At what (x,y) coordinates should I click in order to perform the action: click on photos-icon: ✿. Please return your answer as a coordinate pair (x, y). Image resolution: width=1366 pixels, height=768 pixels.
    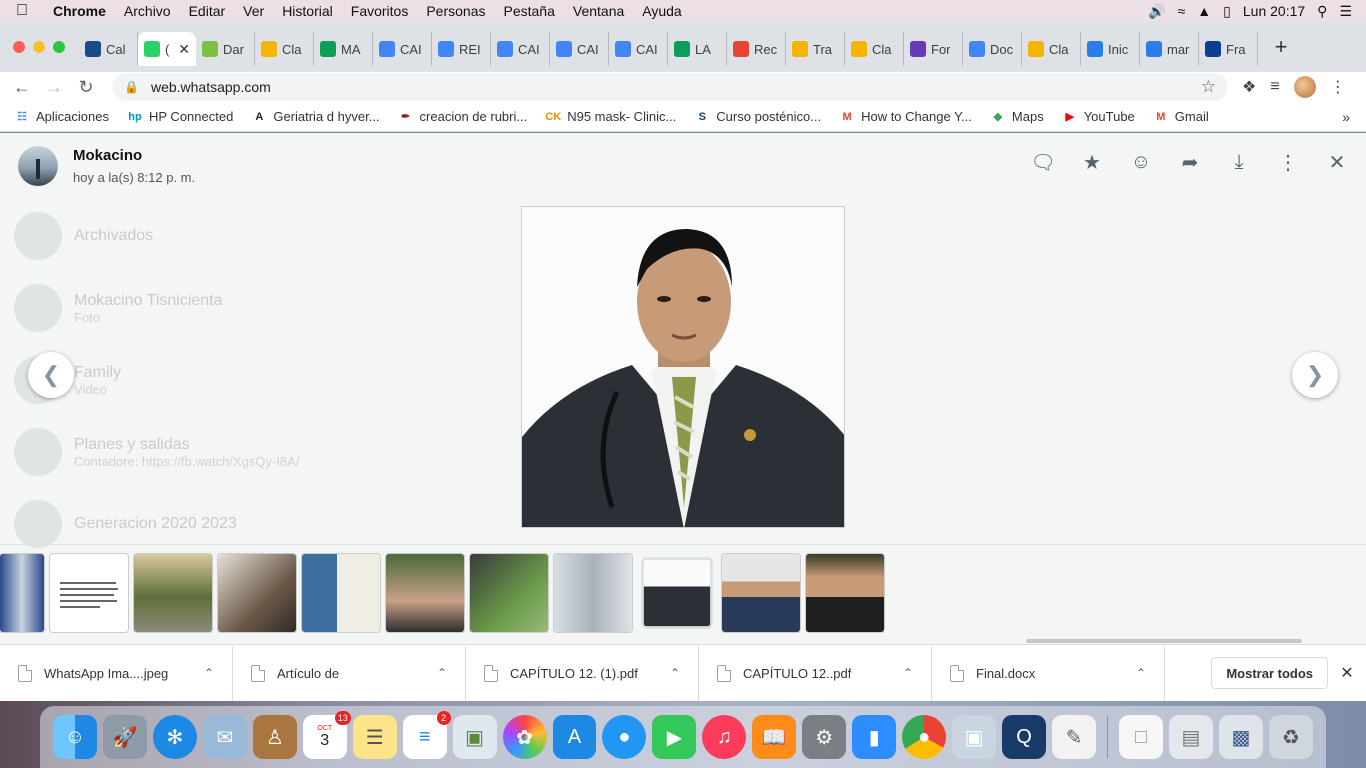
    Looking at the image, I should click on (524, 737).